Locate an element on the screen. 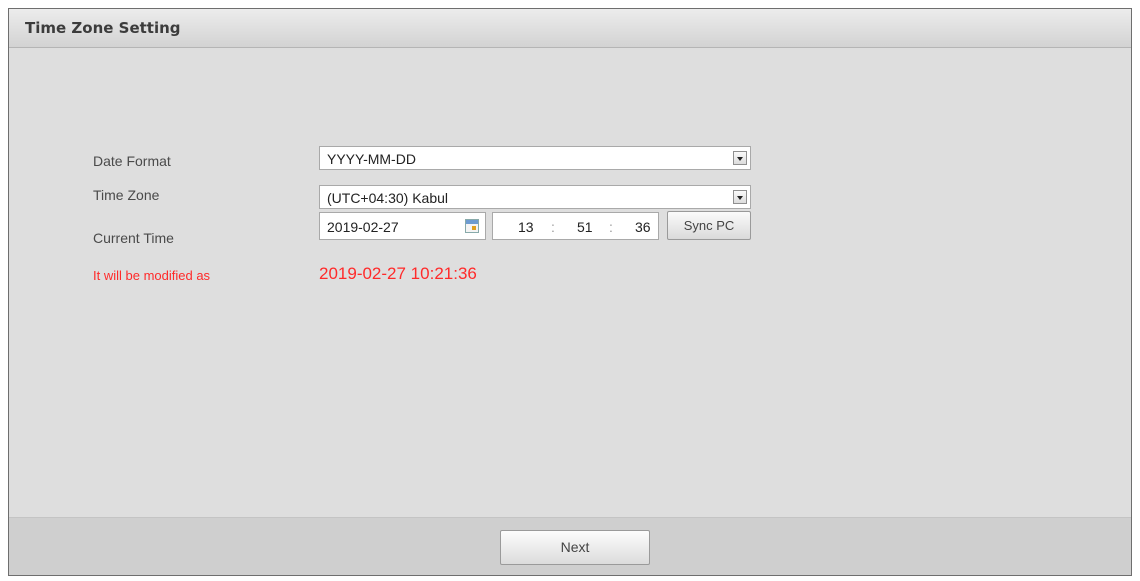 This screenshot has height=581, width=1140. date-input: 2019-02-27 is located at coordinates (402, 226).